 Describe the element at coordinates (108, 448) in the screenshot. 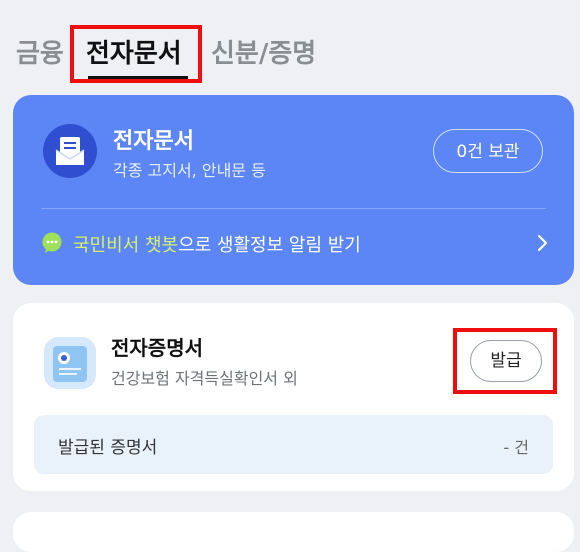

I see `issued-label: 발급된 증명서` at that location.